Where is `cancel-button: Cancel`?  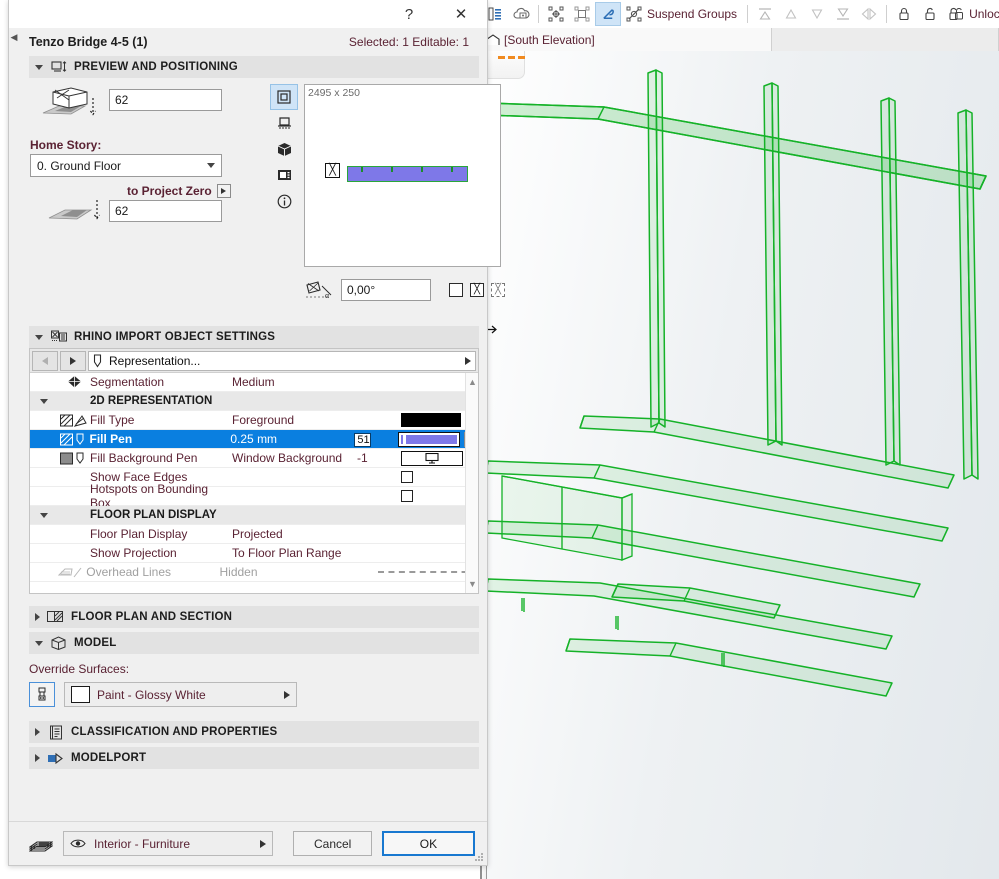
cancel-button: Cancel is located at coordinates (332, 843).